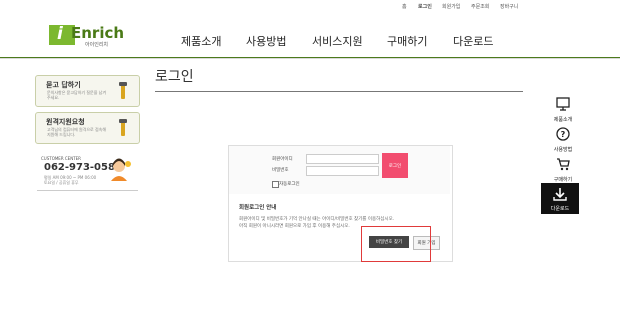  Describe the element at coordinates (342, 159) in the screenshot. I see `id-input` at that location.